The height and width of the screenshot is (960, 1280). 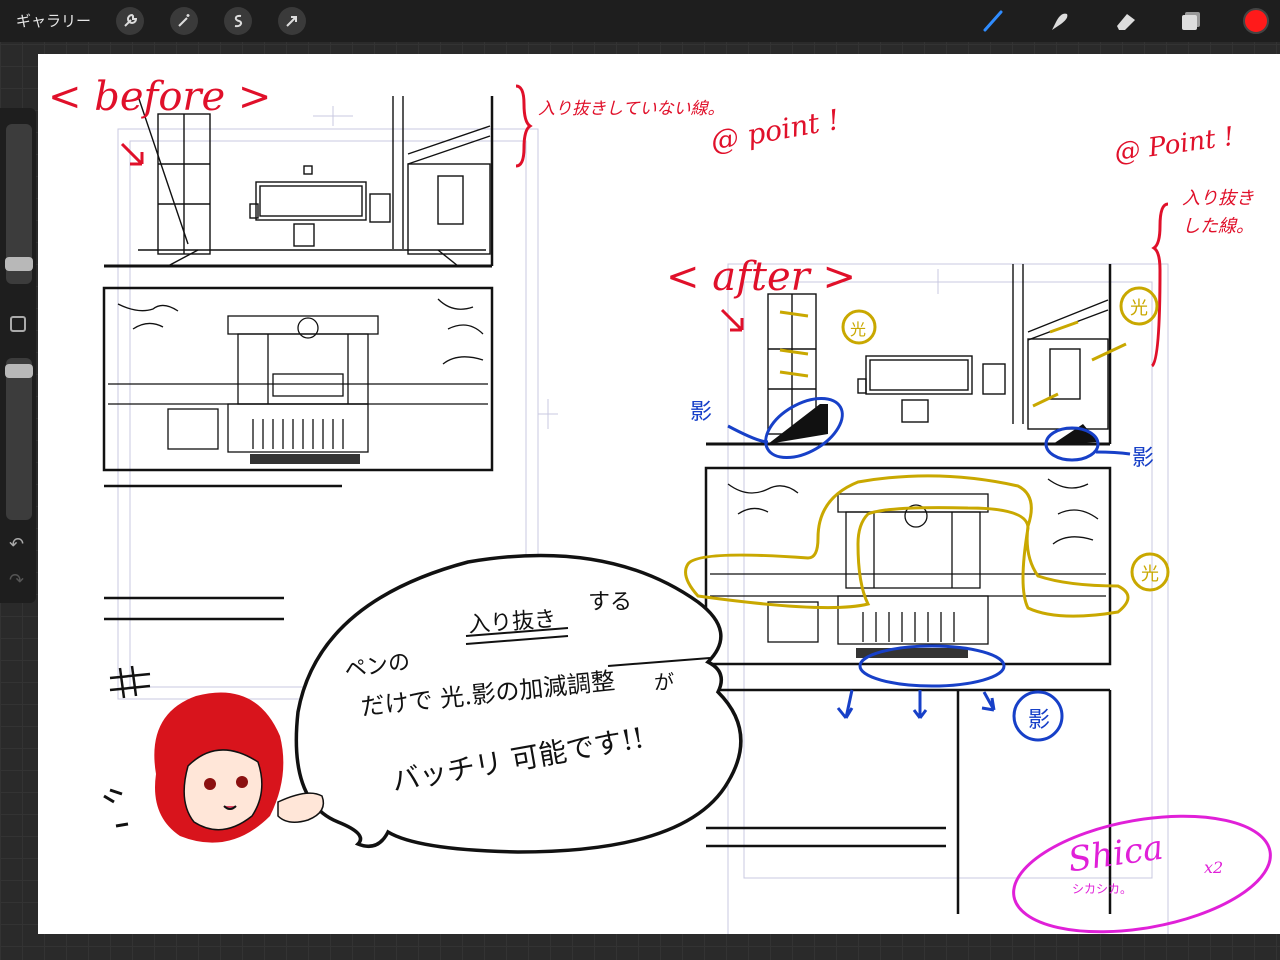 What do you see at coordinates (1218, 226) in the screenshot?
I see `after-note-2: した線。` at bounding box center [1218, 226].